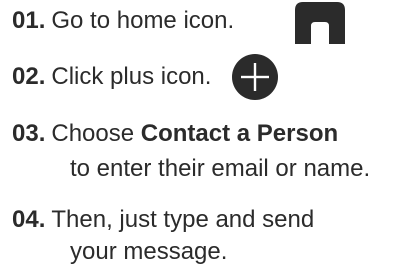 The image size is (409, 269). What do you see at coordinates (29, 133) in the screenshot?
I see `step-number: 03.` at bounding box center [29, 133].